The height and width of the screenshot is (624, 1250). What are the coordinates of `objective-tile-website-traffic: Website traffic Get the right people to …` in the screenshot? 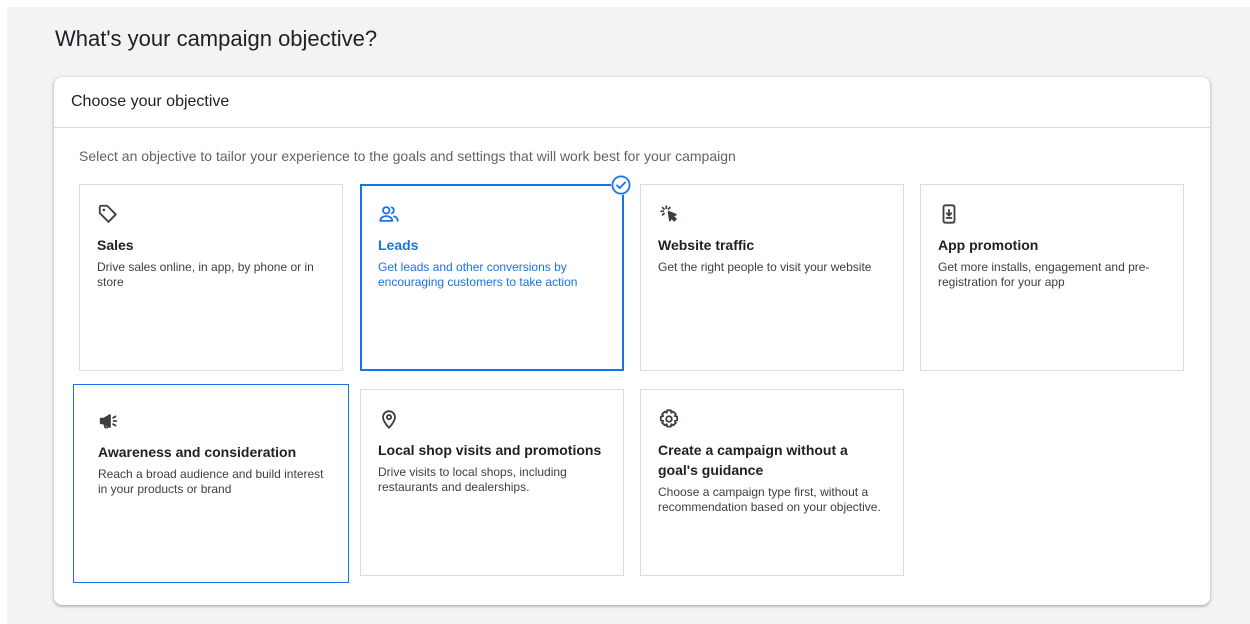 It's located at (772, 277).